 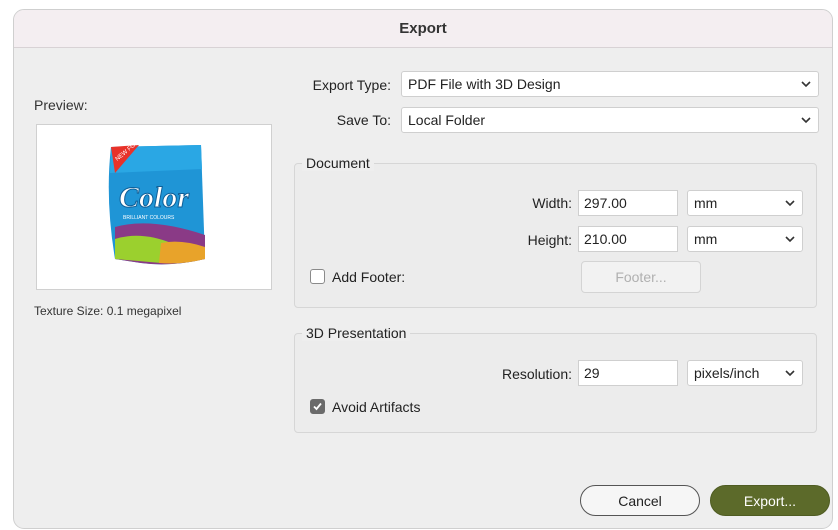 What do you see at coordinates (552, 203) in the screenshot?
I see `width-label: Width:` at bounding box center [552, 203].